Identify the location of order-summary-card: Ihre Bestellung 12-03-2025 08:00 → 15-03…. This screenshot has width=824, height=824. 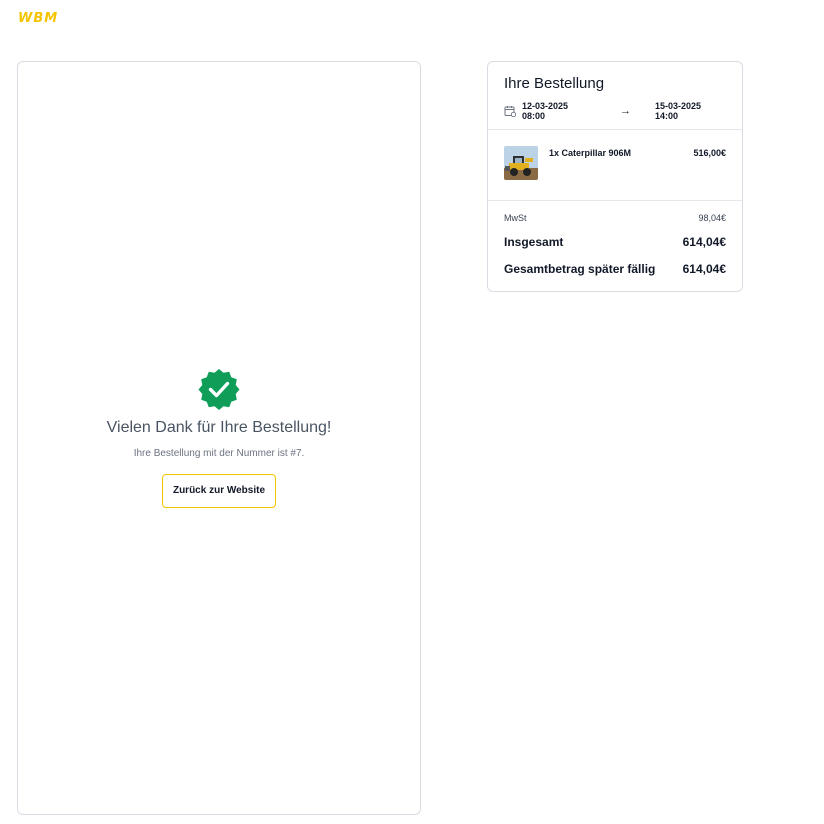
(615, 176).